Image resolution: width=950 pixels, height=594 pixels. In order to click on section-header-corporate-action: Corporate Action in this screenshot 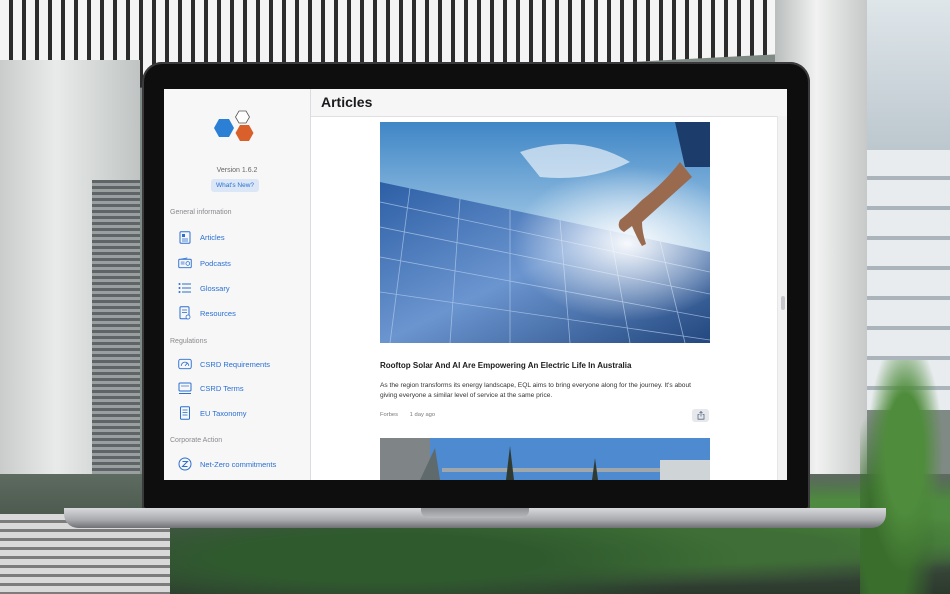, I will do `click(196, 440)`.